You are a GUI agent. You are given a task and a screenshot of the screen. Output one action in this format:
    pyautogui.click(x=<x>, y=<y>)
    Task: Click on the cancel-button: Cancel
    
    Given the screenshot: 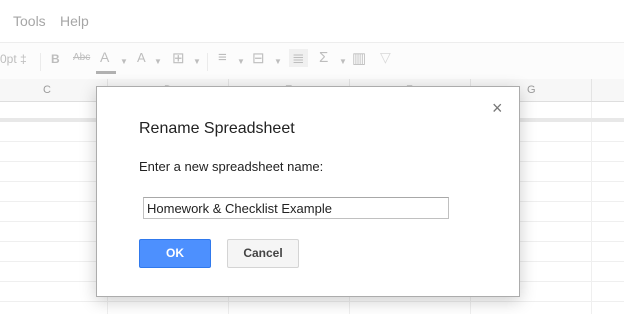 What is the action you would take?
    pyautogui.click(x=263, y=253)
    